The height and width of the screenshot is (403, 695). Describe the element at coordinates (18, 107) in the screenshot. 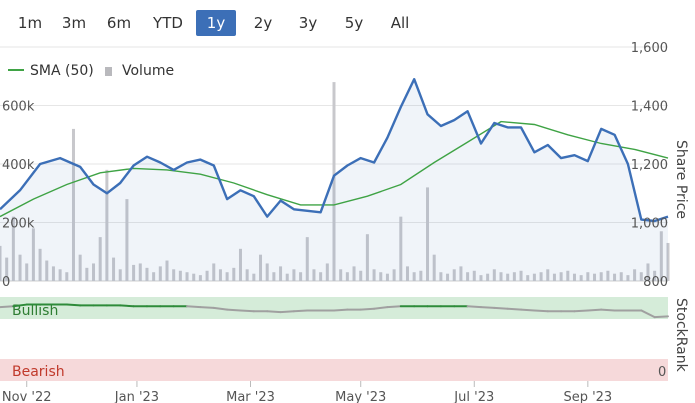

I see `volume-tick-label: 600k` at that location.